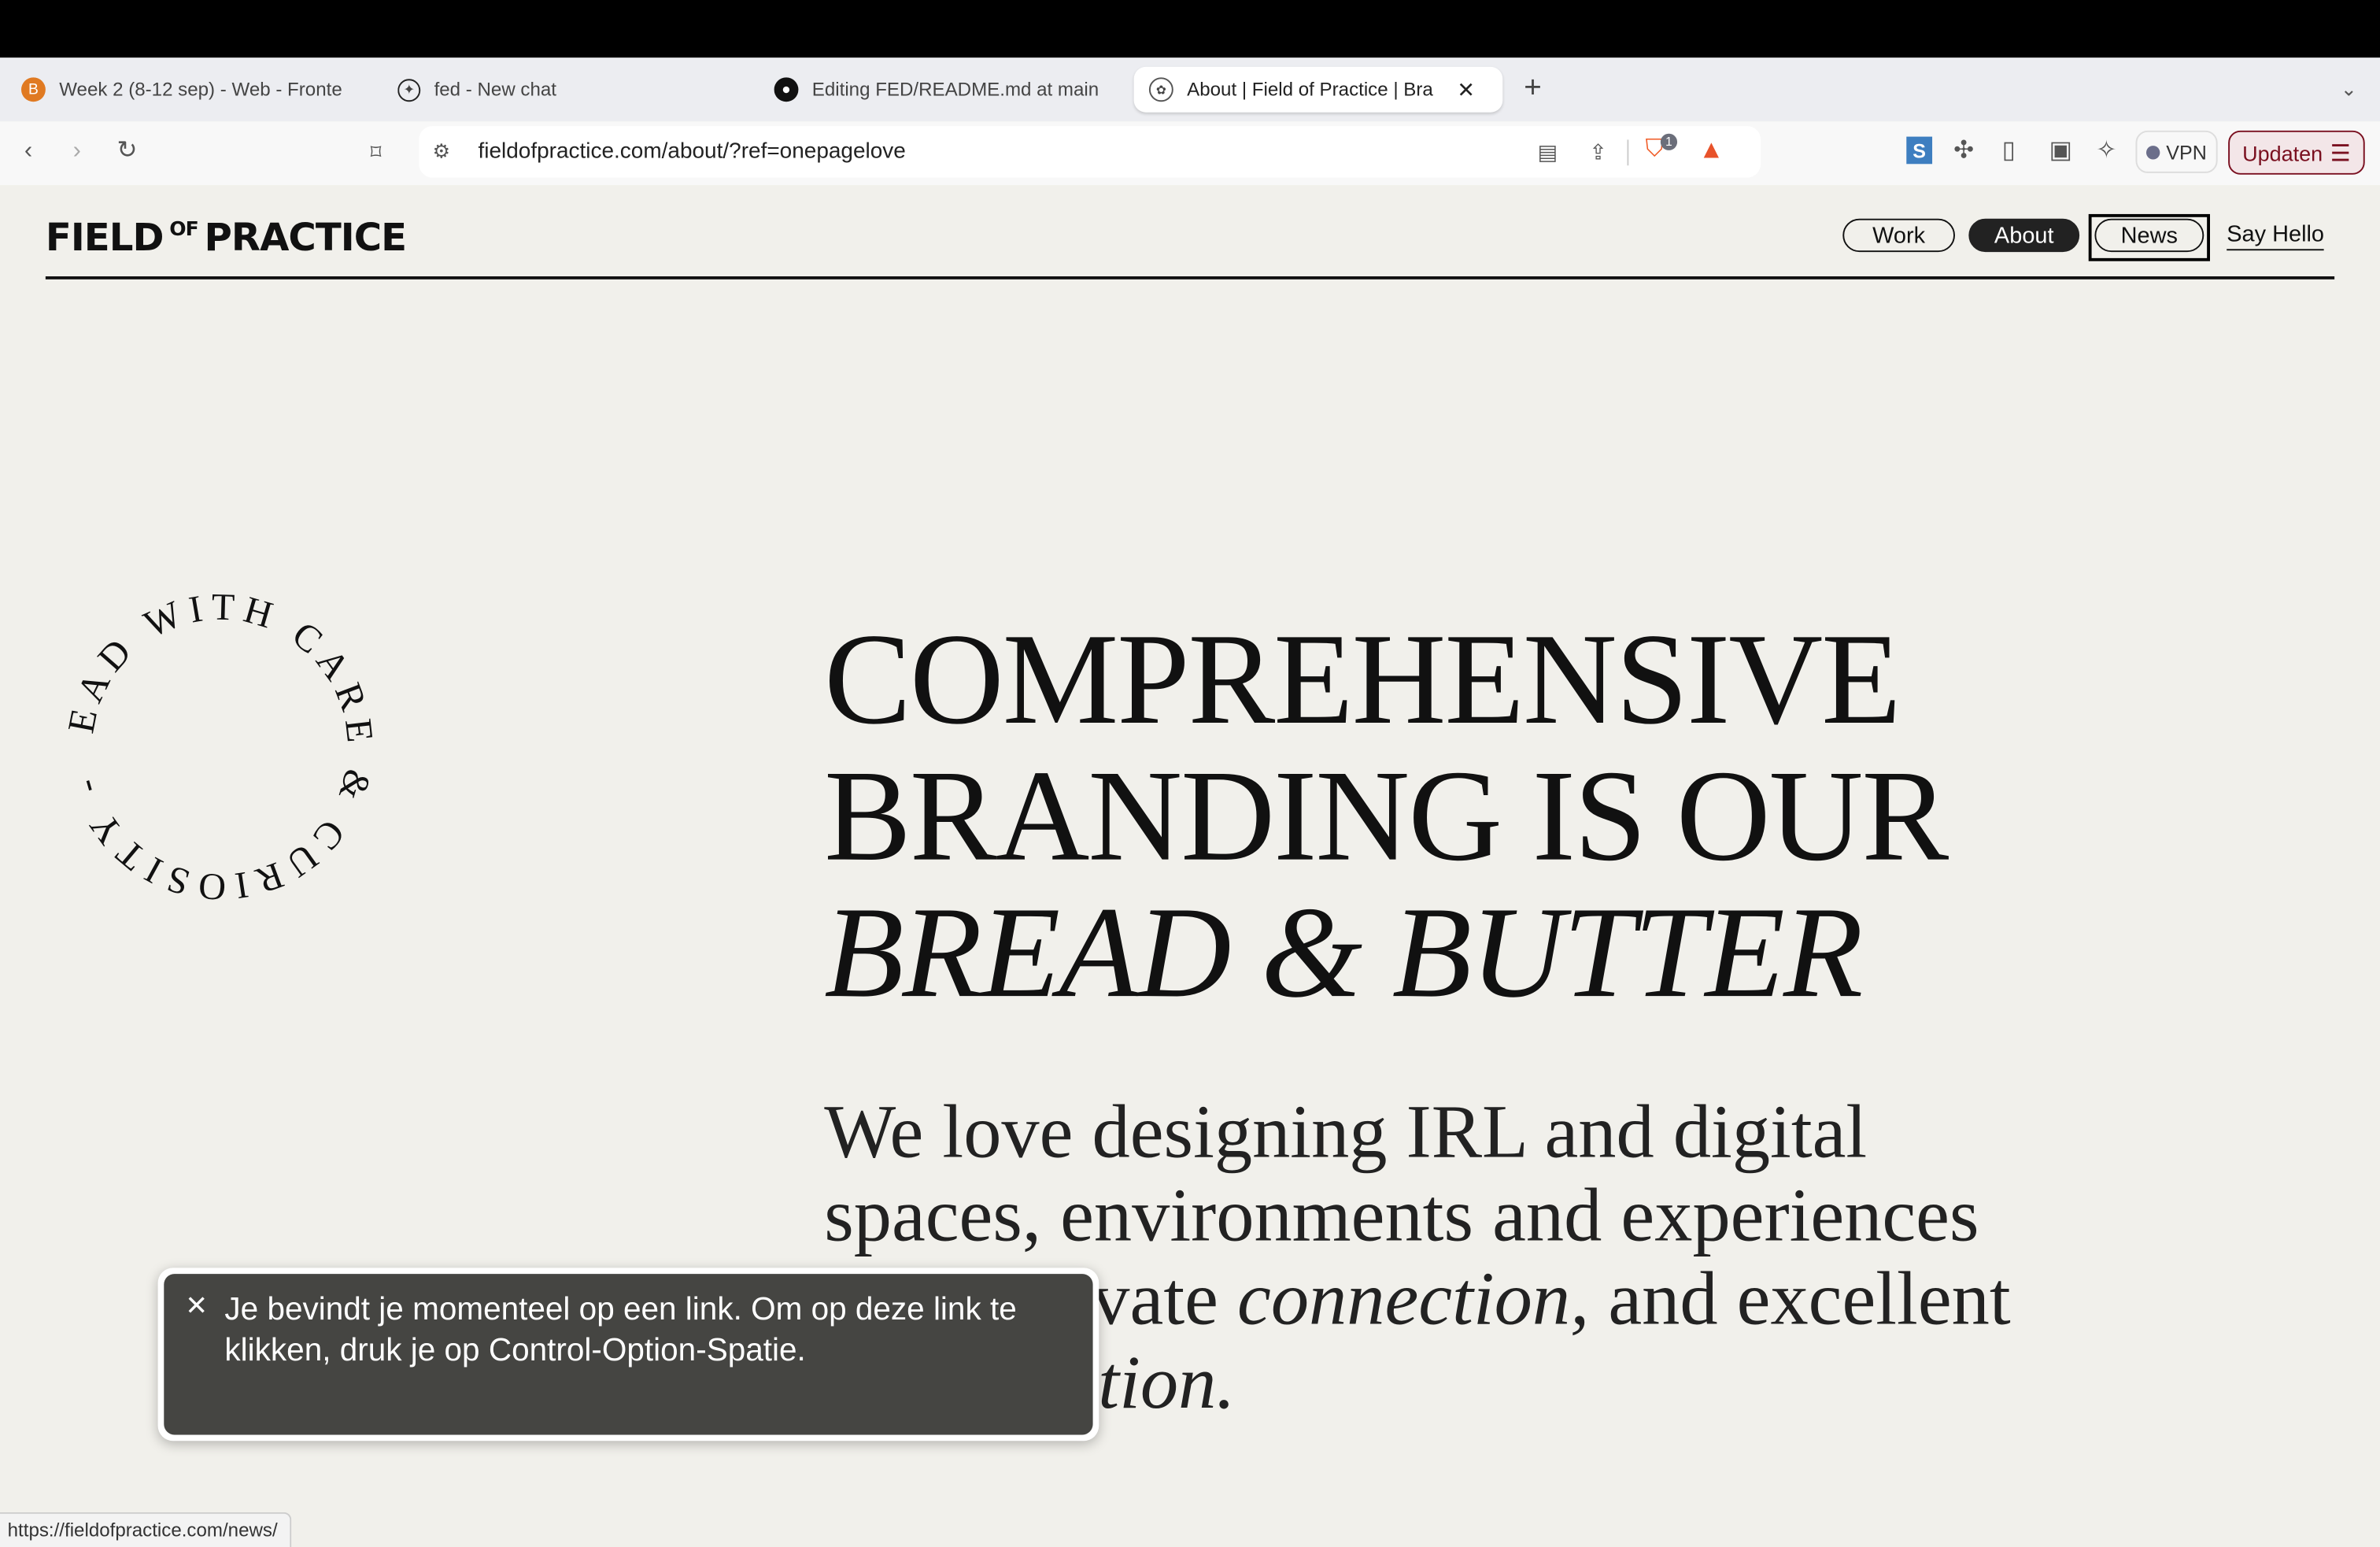 This screenshot has width=2380, height=1547. What do you see at coordinates (1919, 150) in the screenshot?
I see `extension-s-icon: S` at bounding box center [1919, 150].